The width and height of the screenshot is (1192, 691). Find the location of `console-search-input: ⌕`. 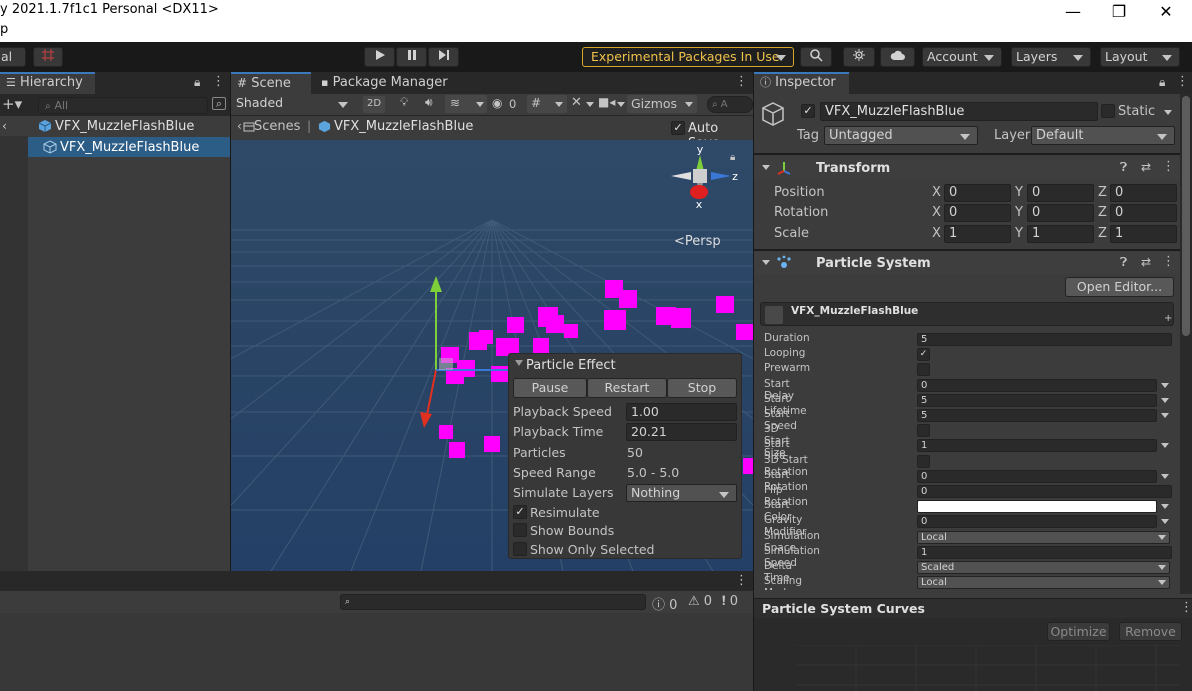

console-search-input: ⌕ is located at coordinates (493, 602).